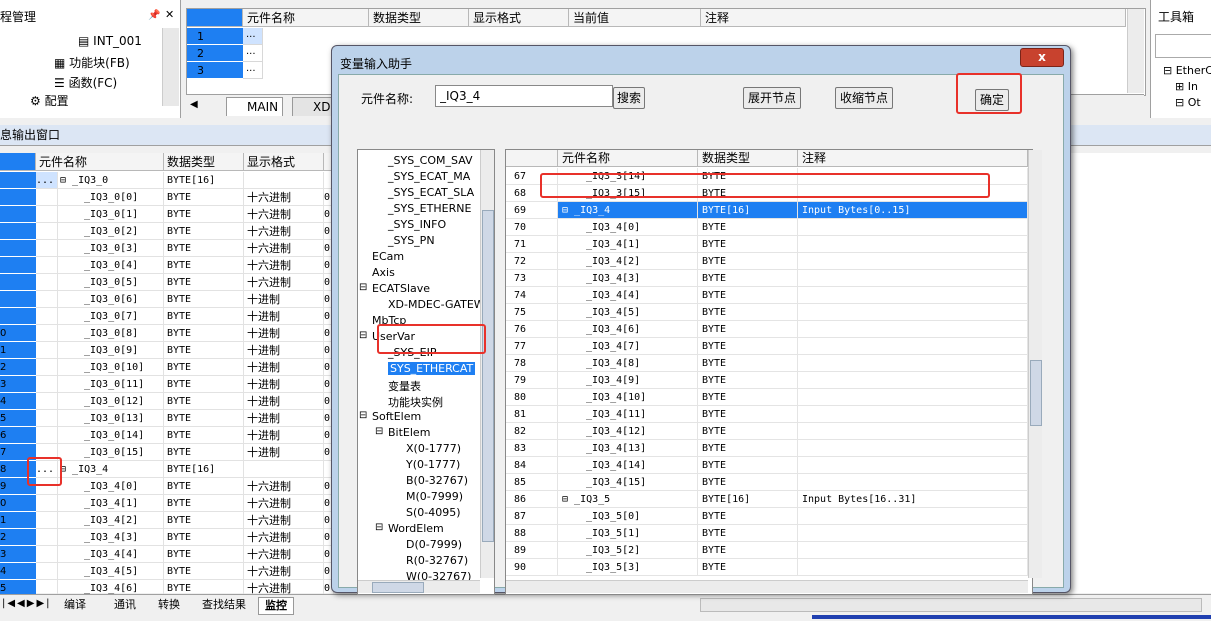 This screenshot has width=1211, height=621. I want to click on grid-row: 86 ⊟ _IQ3_5 BYTE[16] Input Bytes[16..31], so click(767, 499).